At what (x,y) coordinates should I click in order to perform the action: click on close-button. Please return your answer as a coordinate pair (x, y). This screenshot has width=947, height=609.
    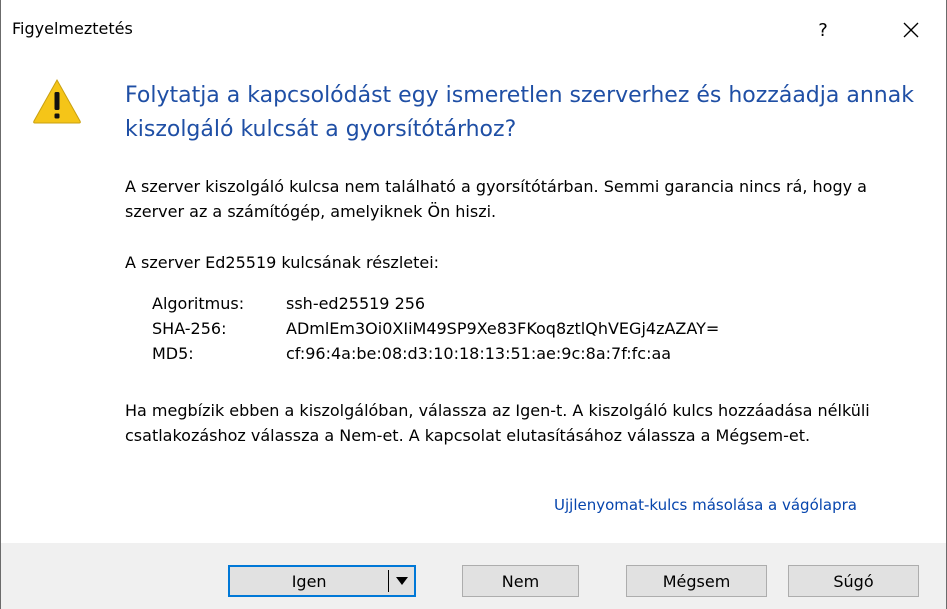
    Looking at the image, I should click on (911, 30).